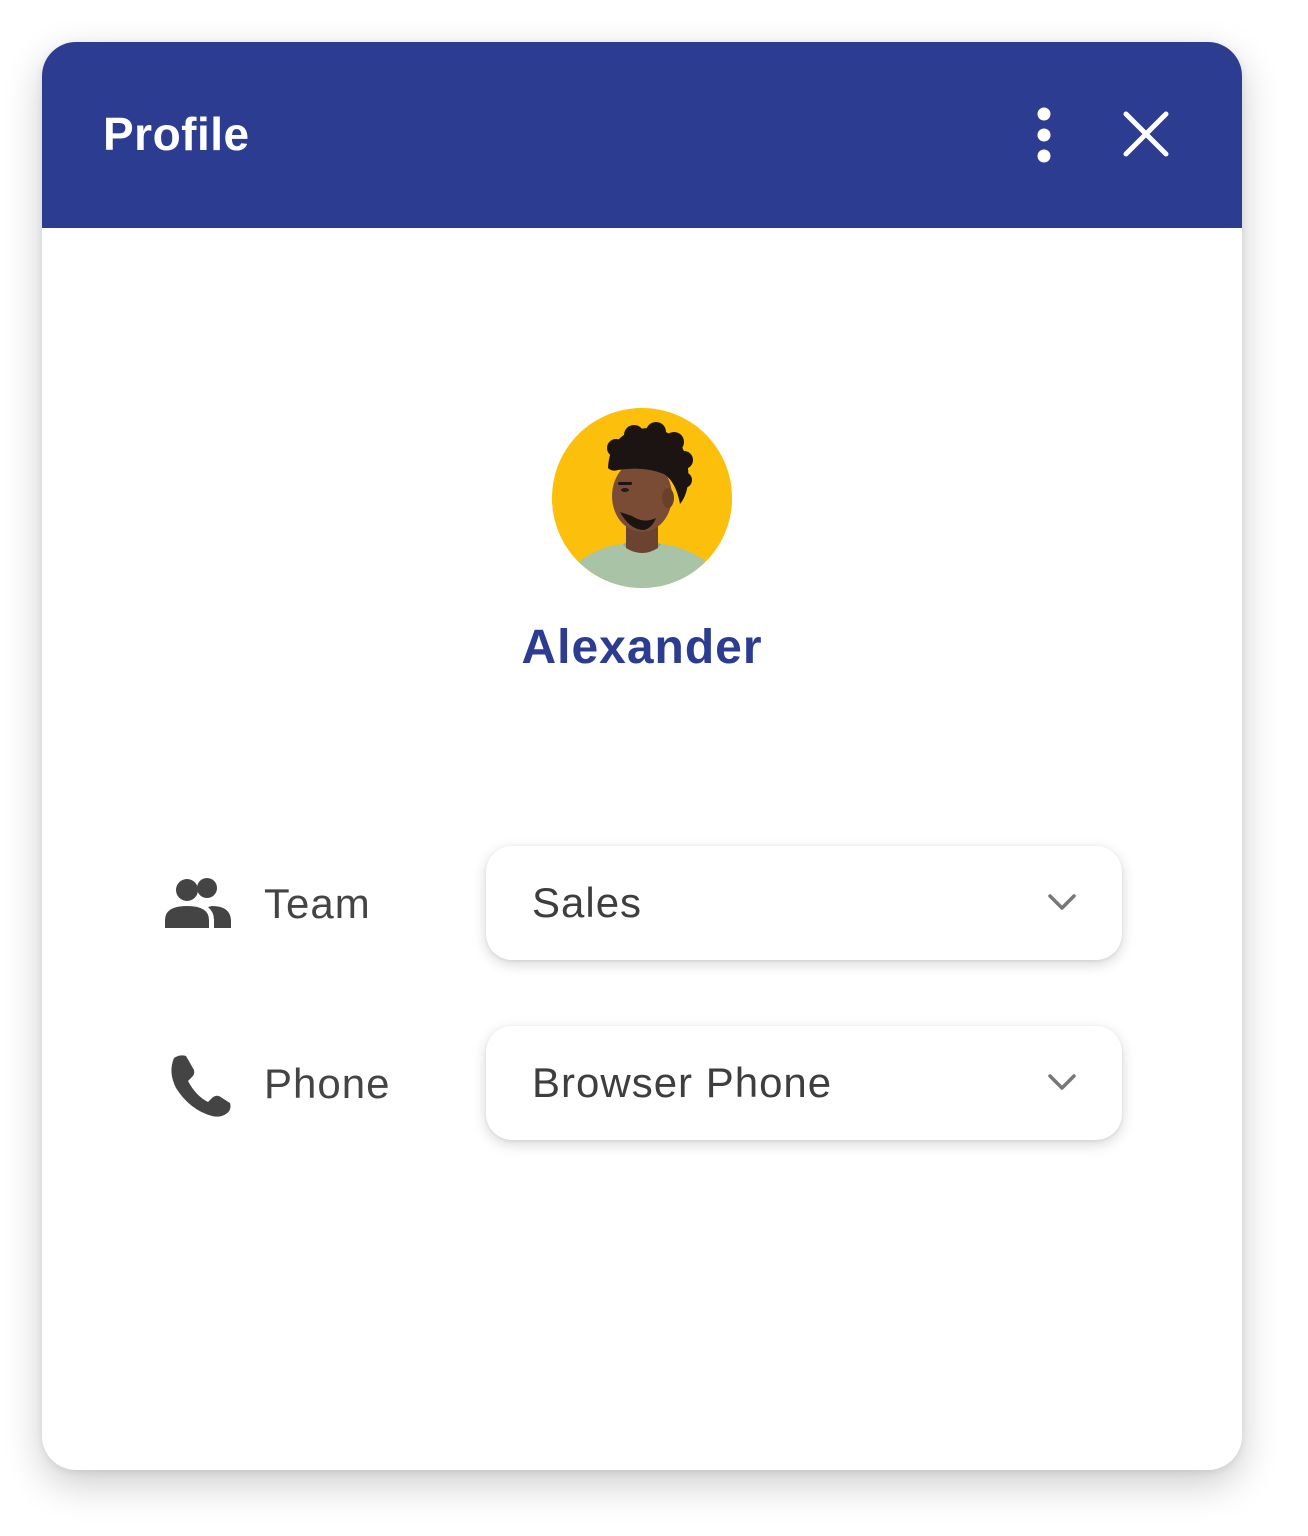  I want to click on close-icon, so click(1146, 134).